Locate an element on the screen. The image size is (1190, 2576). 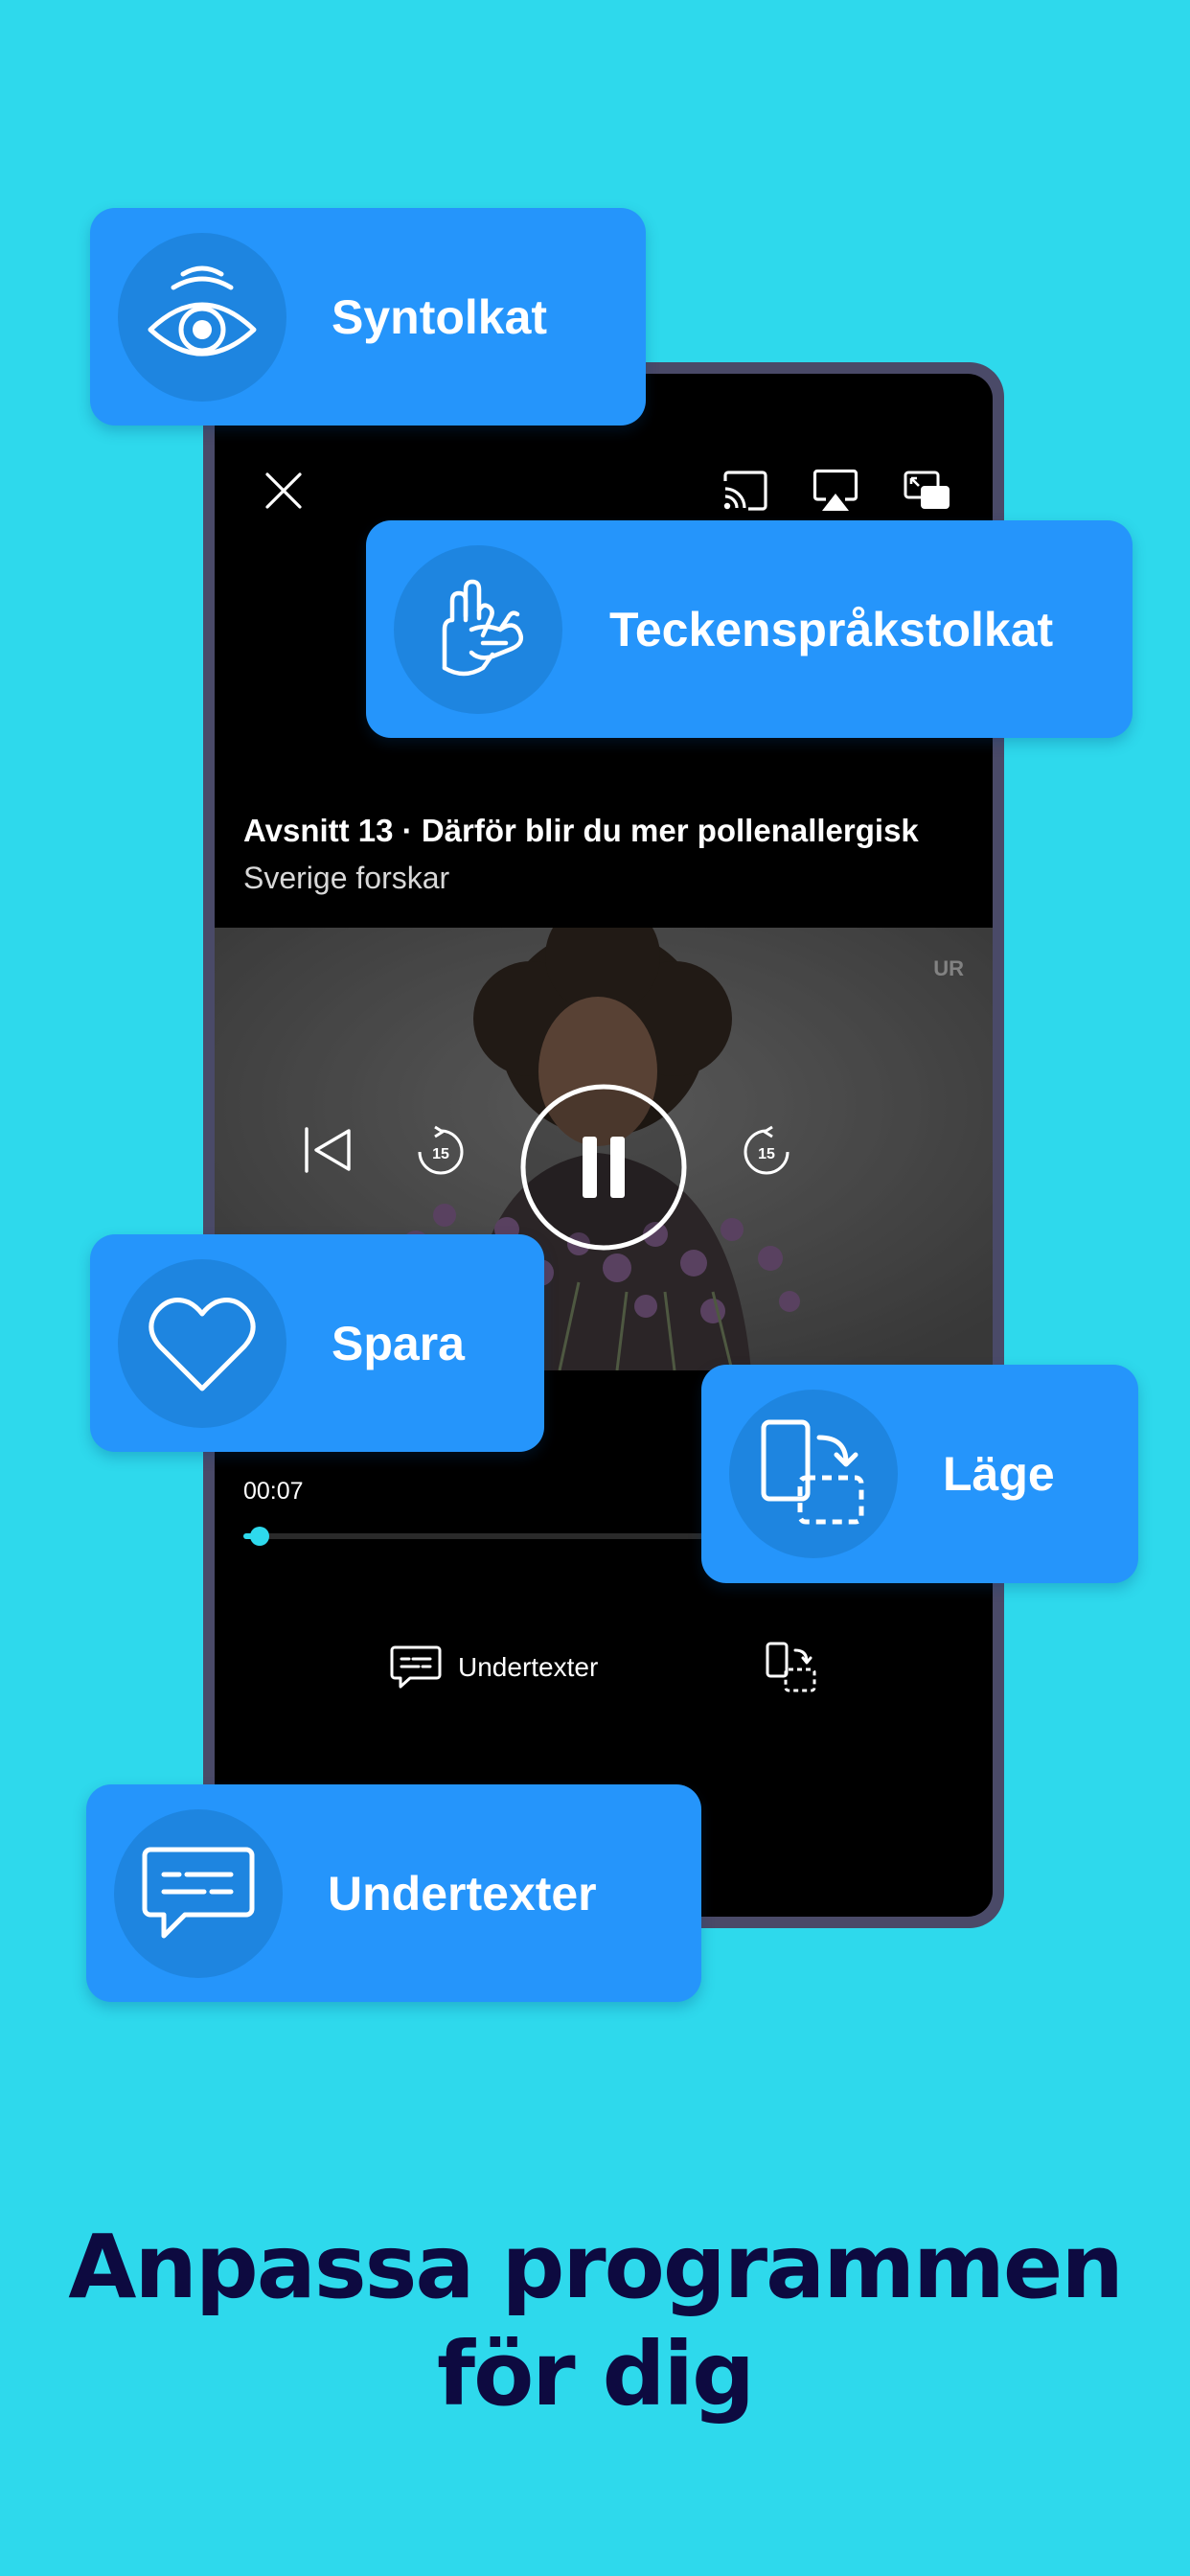
sign-language-hands-icon is located at coordinates (483, 628).